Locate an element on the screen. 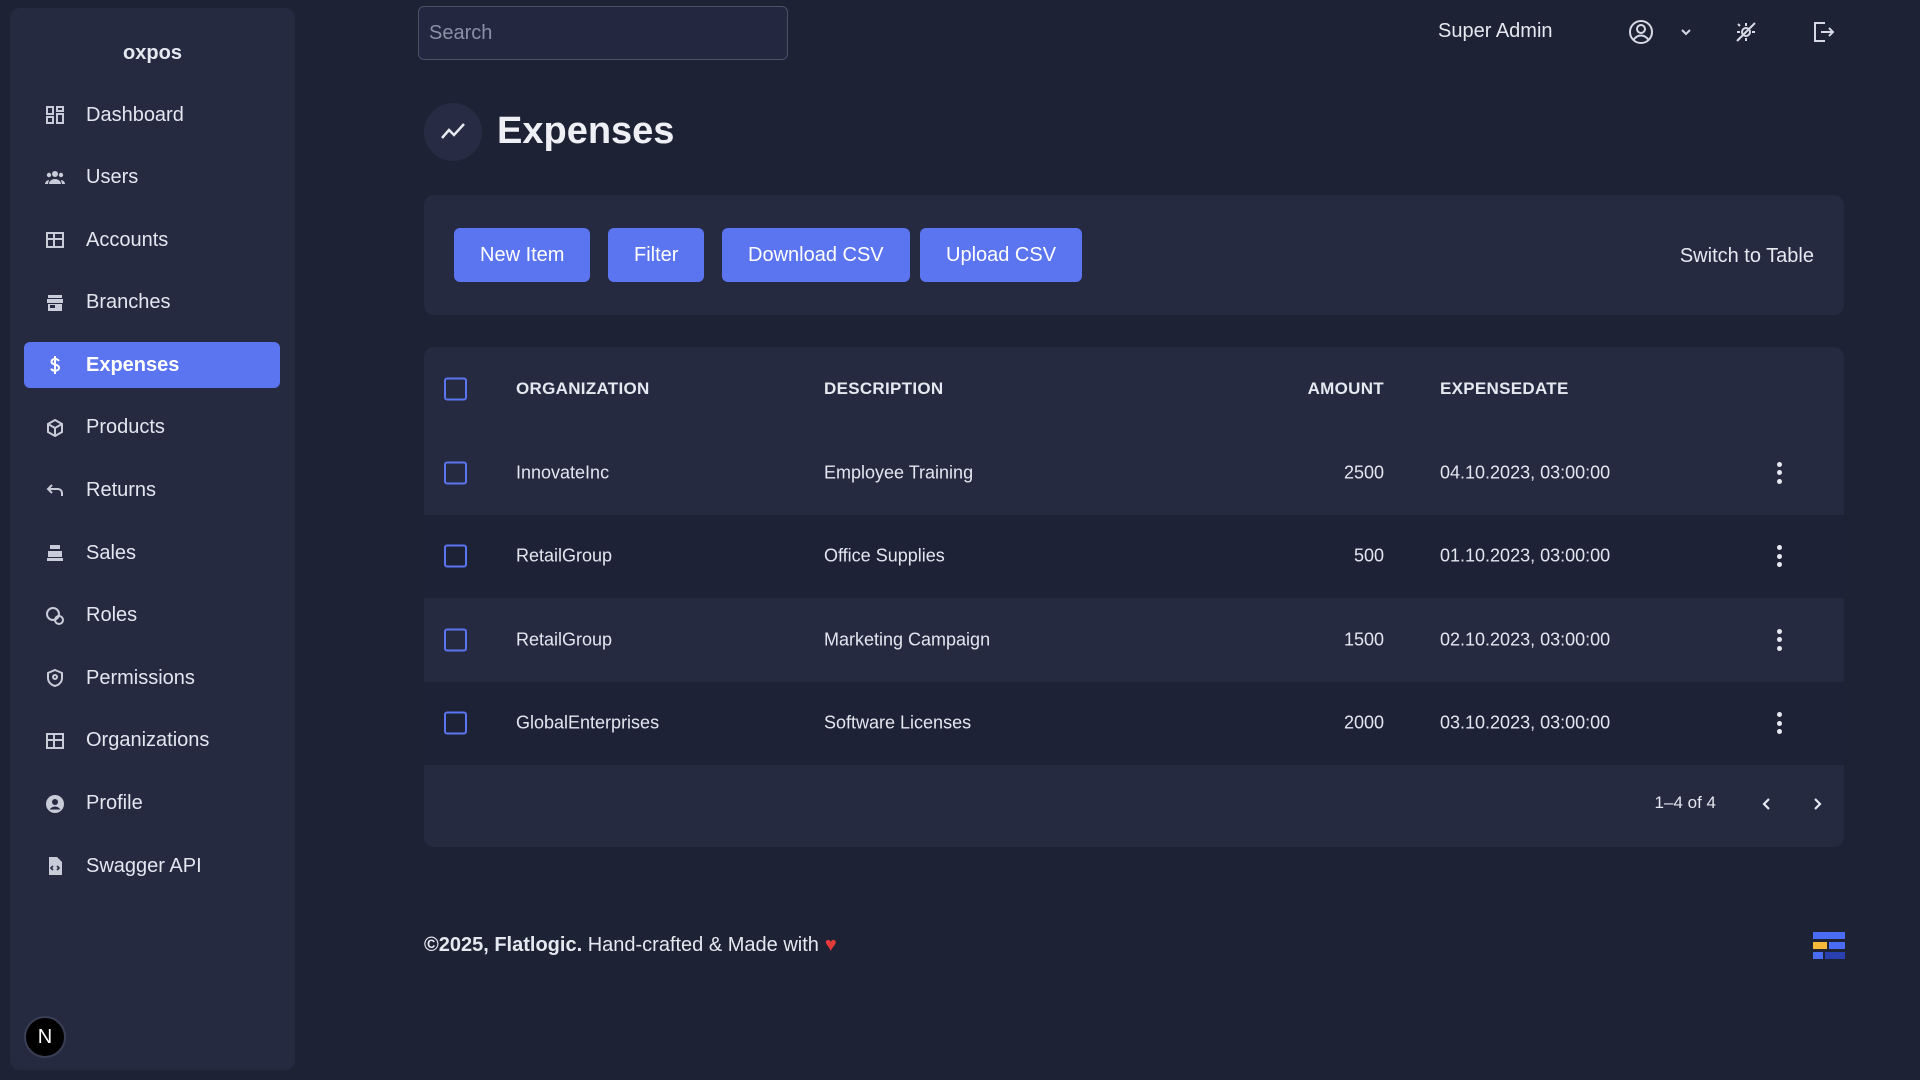 This screenshot has width=1920, height=1080. sidebar-item-label: Products is located at coordinates (125, 427).